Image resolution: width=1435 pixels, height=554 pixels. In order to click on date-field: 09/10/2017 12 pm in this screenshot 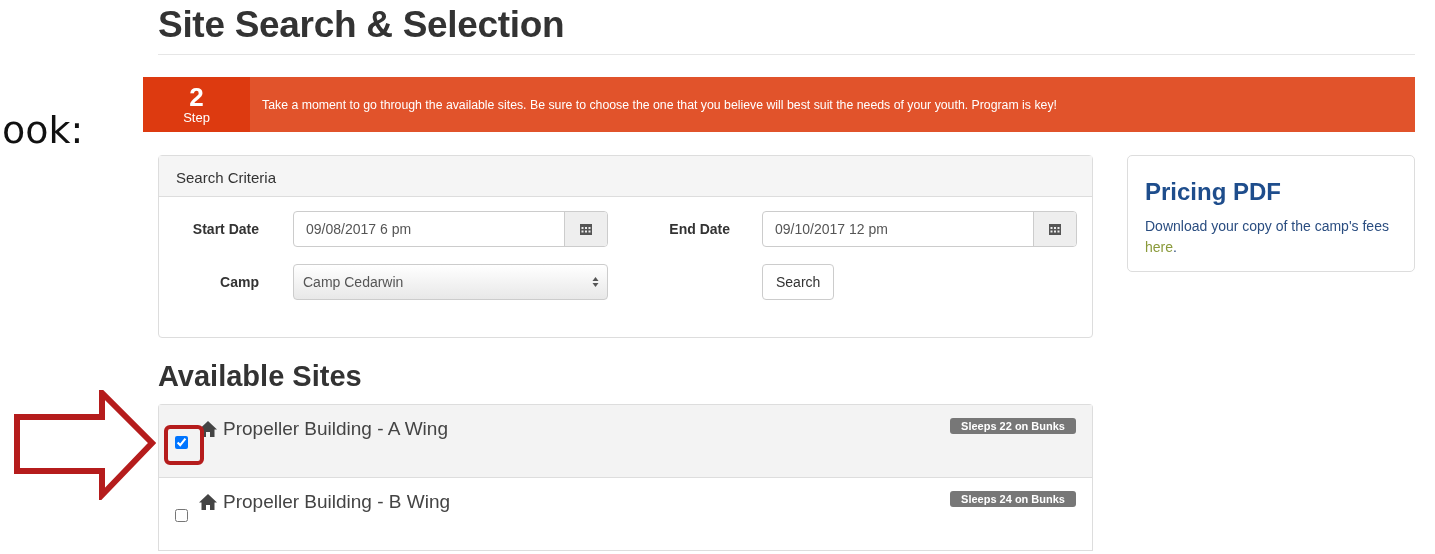, I will do `click(919, 229)`.